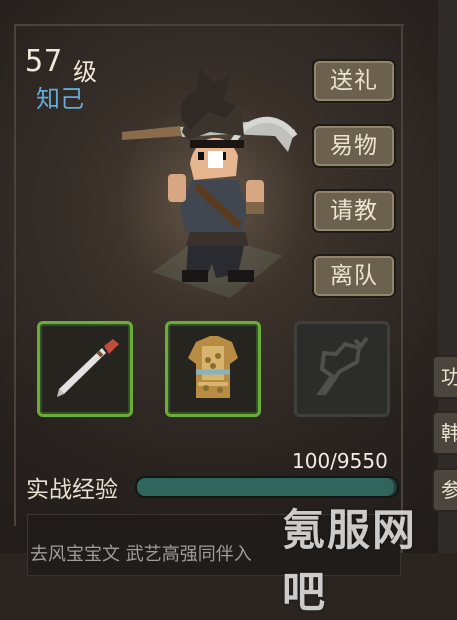  I want to click on armor-slot, so click(213, 369).